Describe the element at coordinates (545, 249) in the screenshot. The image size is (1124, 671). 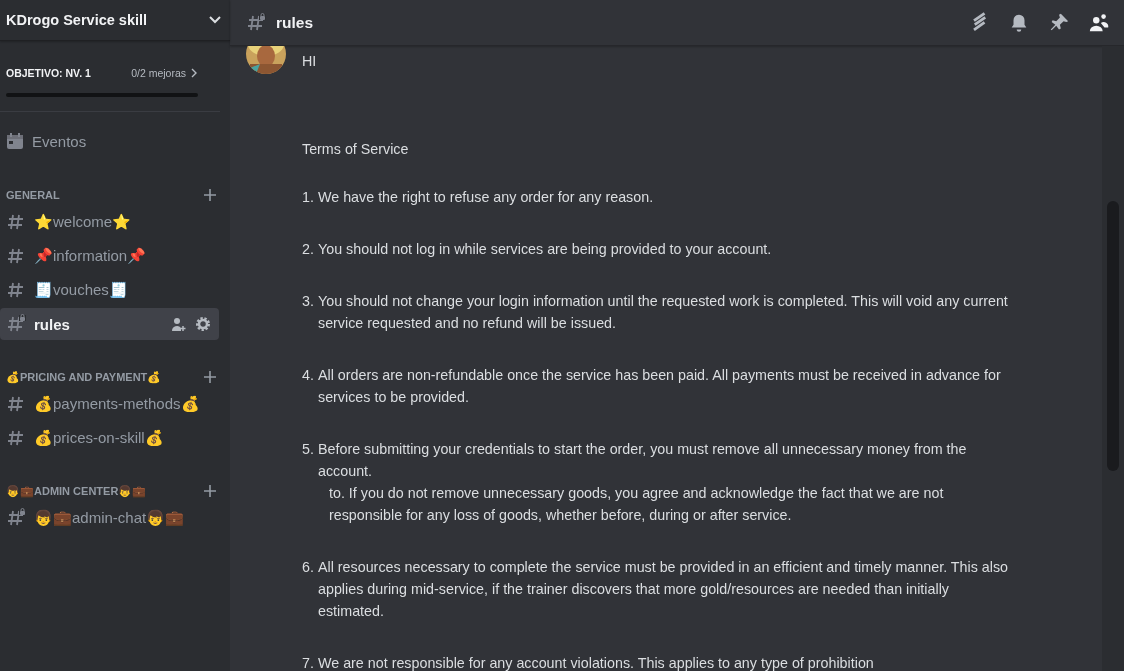
I see `list-item-text: You should not log in while services are being provided to your account.` at that location.